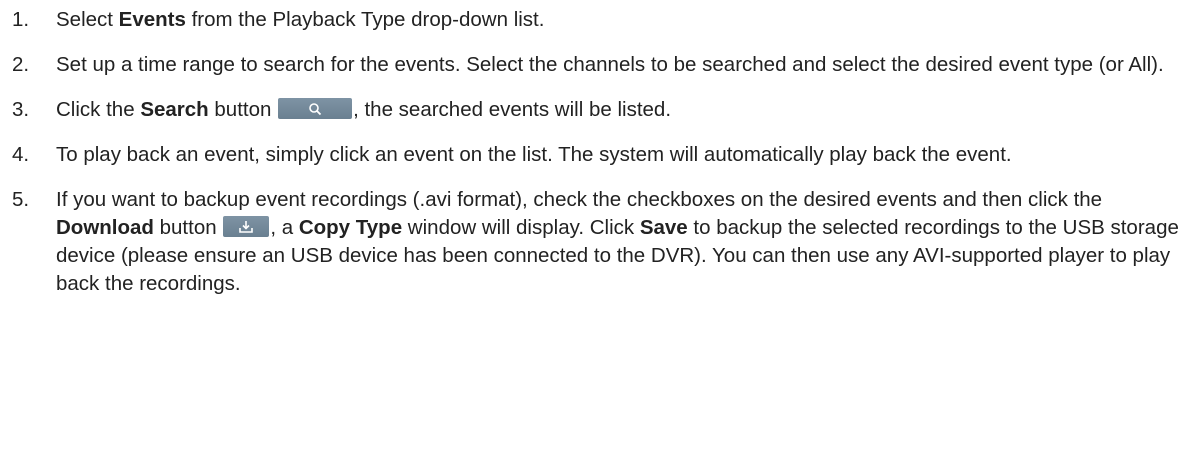 Image resolution: width=1194 pixels, height=469 pixels. Describe the element at coordinates (521, 227) in the screenshot. I see `step-text: window will display. Click` at that location.